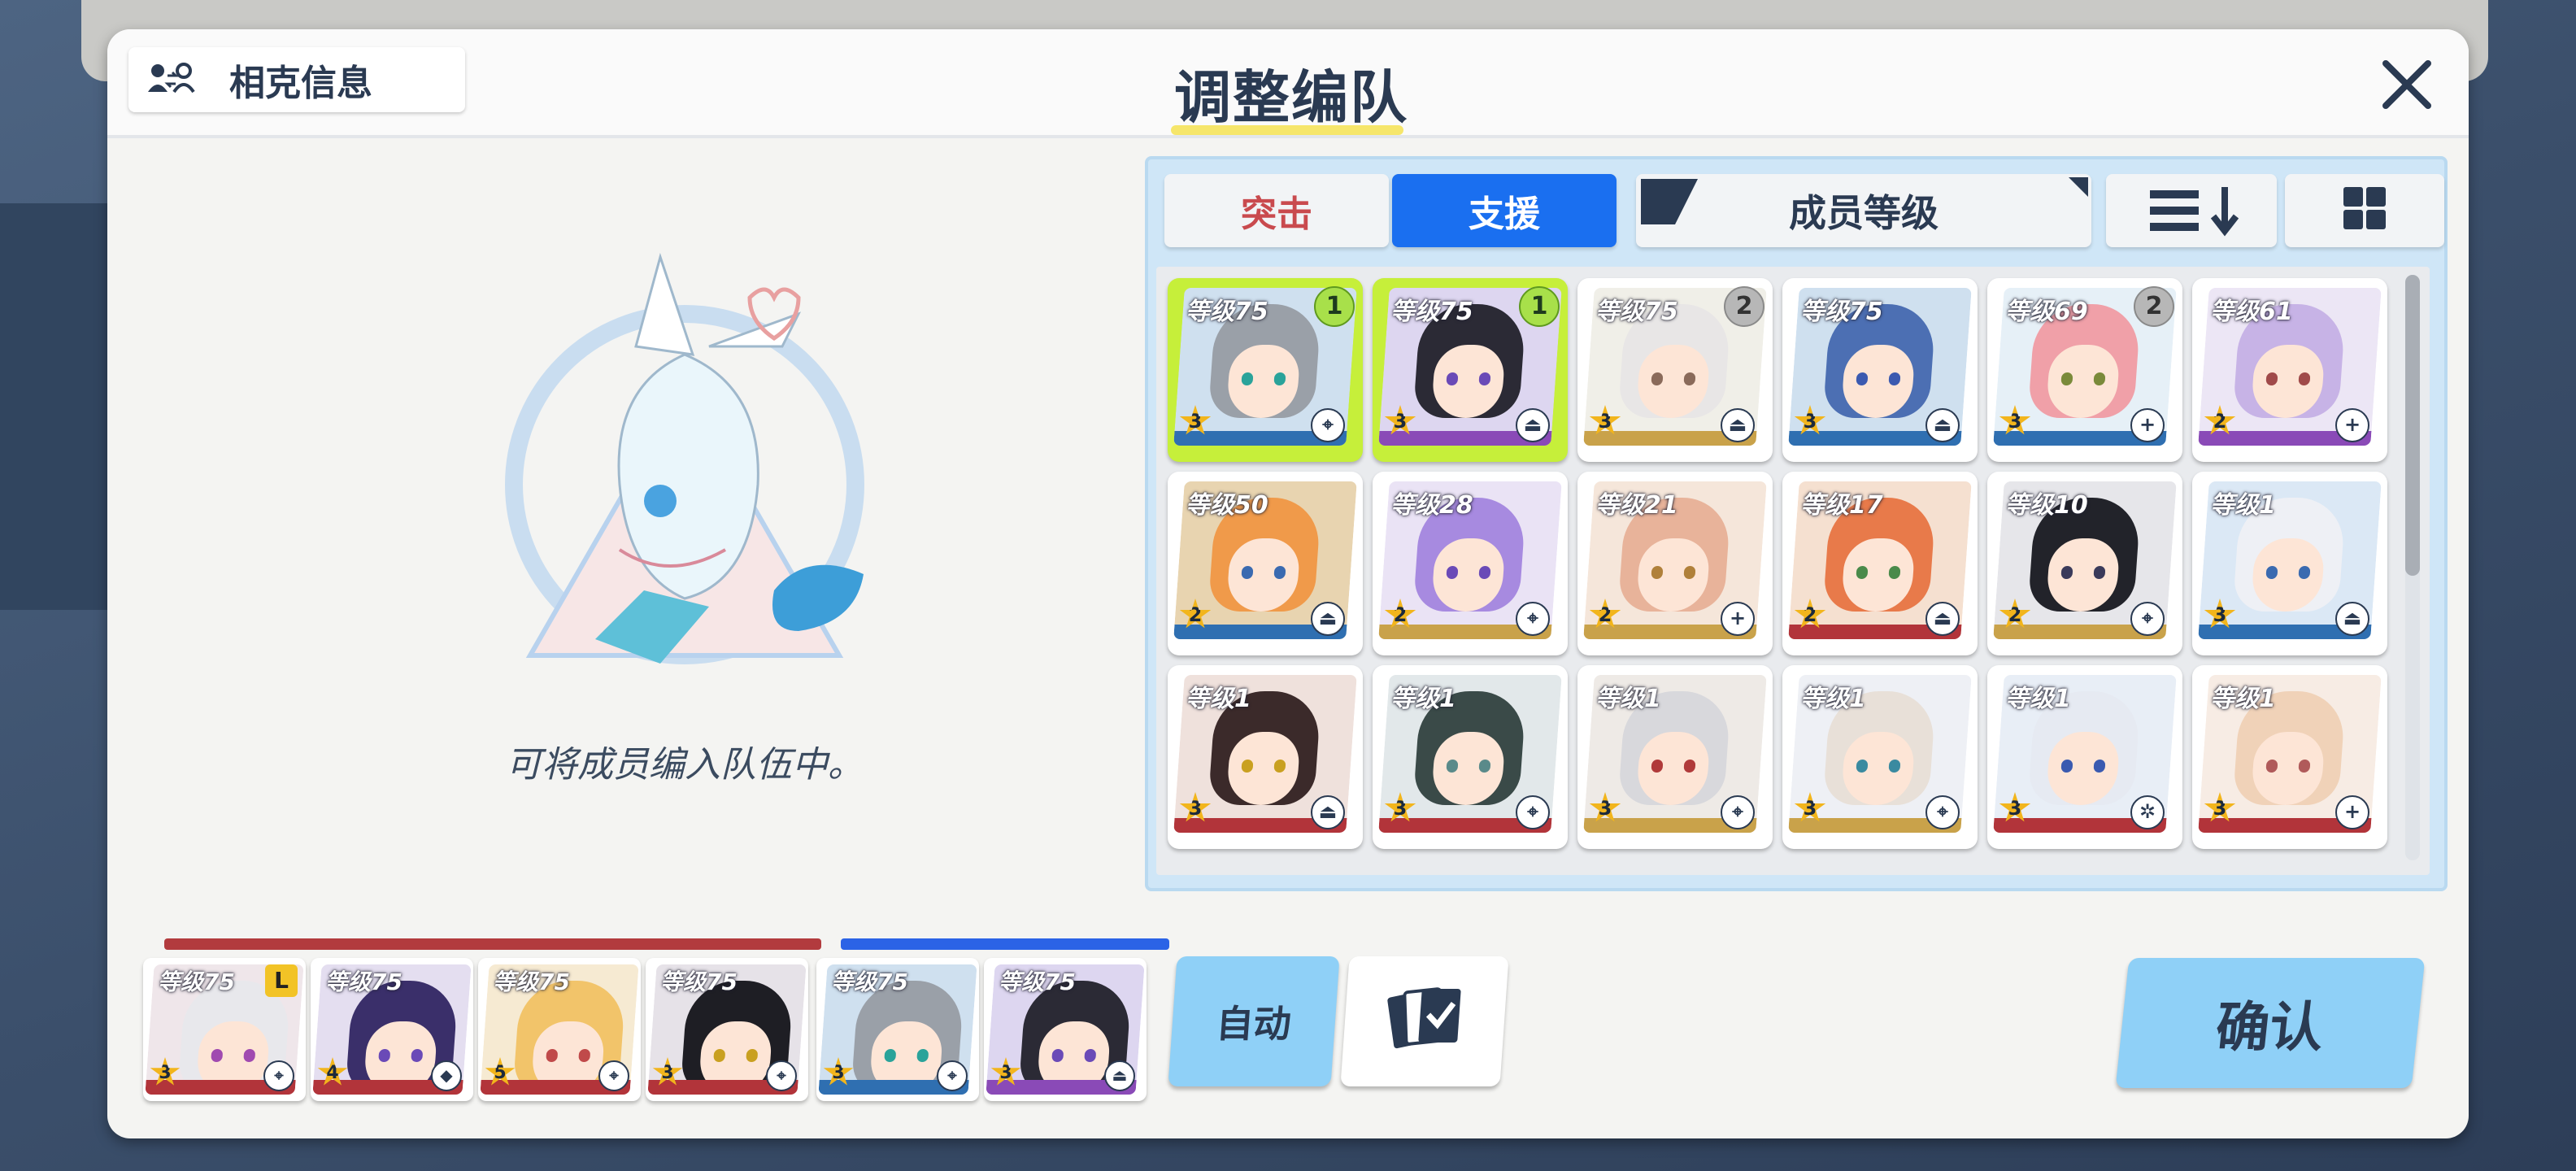  Describe the element at coordinates (493, 944) in the screenshot. I see `striker-slot-bar` at that location.